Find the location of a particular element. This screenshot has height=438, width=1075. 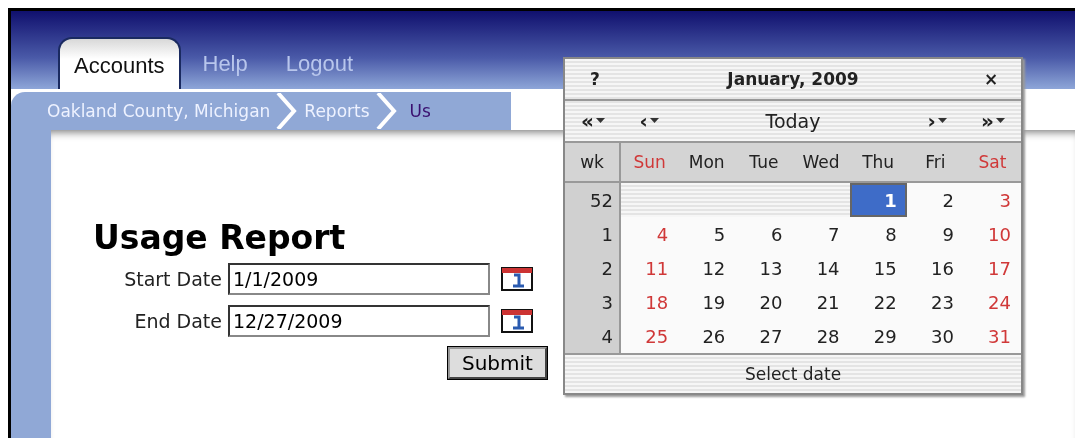

field-label: End Date is located at coordinates (177, 321).